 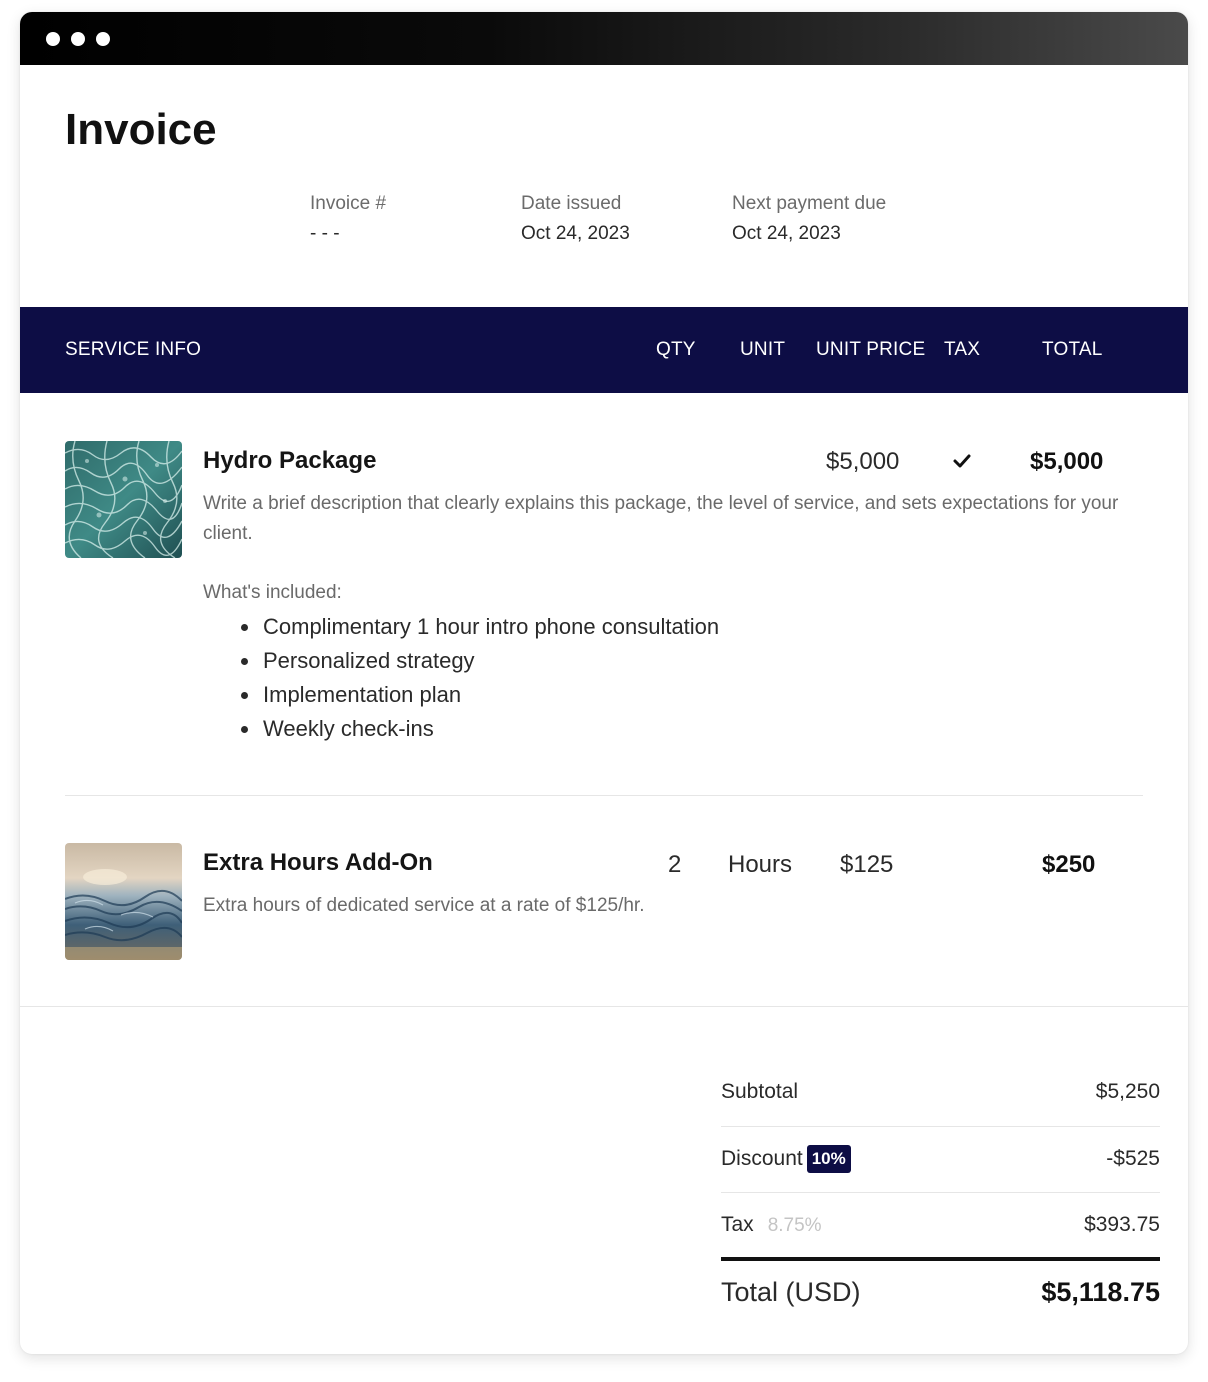 I want to click on item-unit-price: $5,000, so click(x=863, y=461).